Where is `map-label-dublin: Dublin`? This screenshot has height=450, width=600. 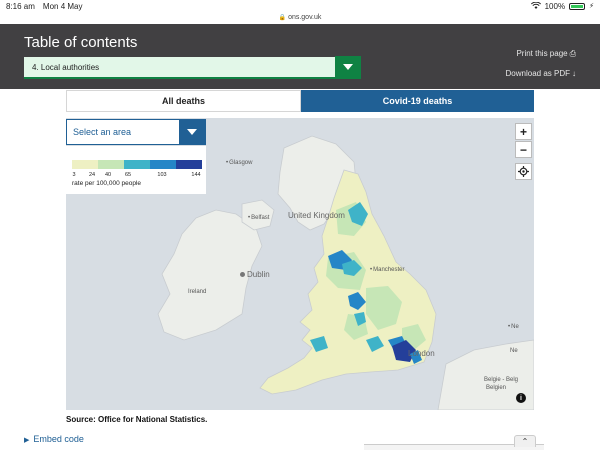
map-label-dublin: Dublin is located at coordinates (255, 274).